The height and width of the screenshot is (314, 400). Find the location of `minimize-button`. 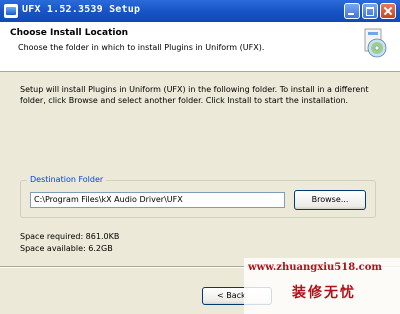

minimize-button is located at coordinates (352, 11).